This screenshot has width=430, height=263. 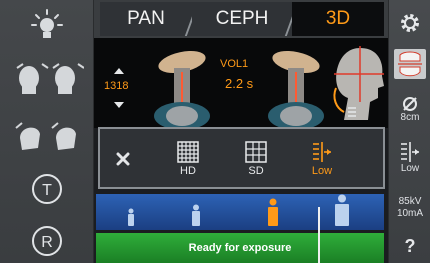 I want to click on dental-arch-button, so click(x=409, y=64).